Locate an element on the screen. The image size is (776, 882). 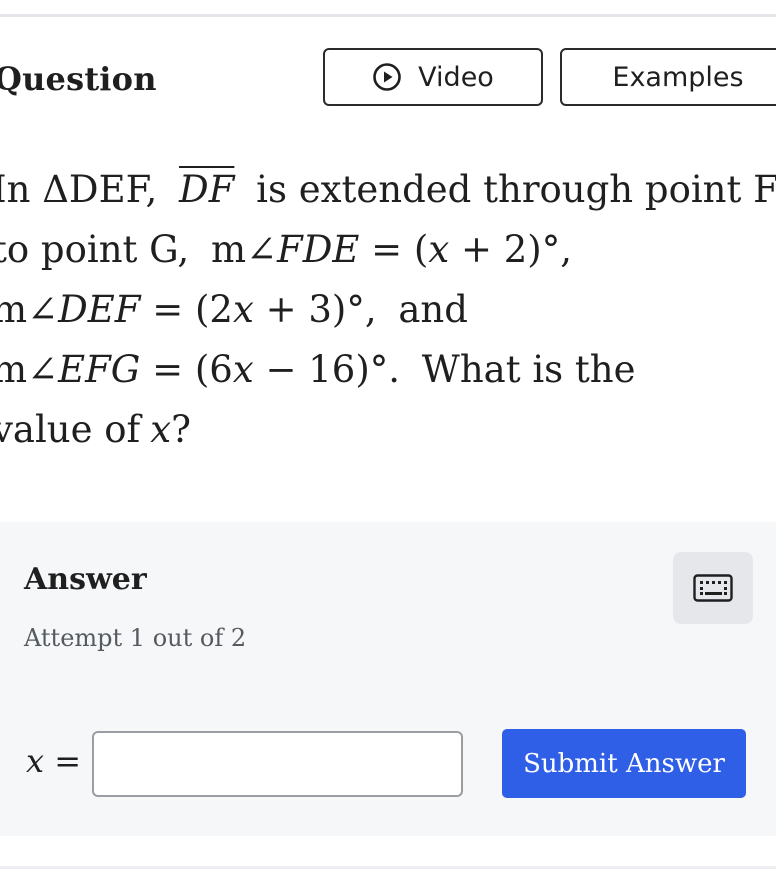
submit-answer-button: Submit Answer is located at coordinates (624, 763).